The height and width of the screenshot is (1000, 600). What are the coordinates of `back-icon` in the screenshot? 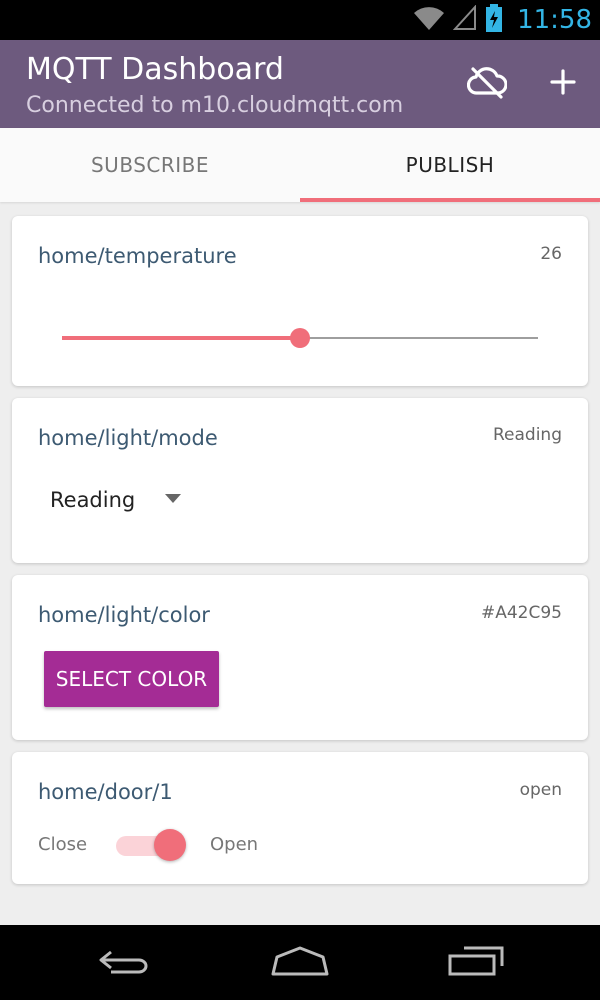 It's located at (125, 963).